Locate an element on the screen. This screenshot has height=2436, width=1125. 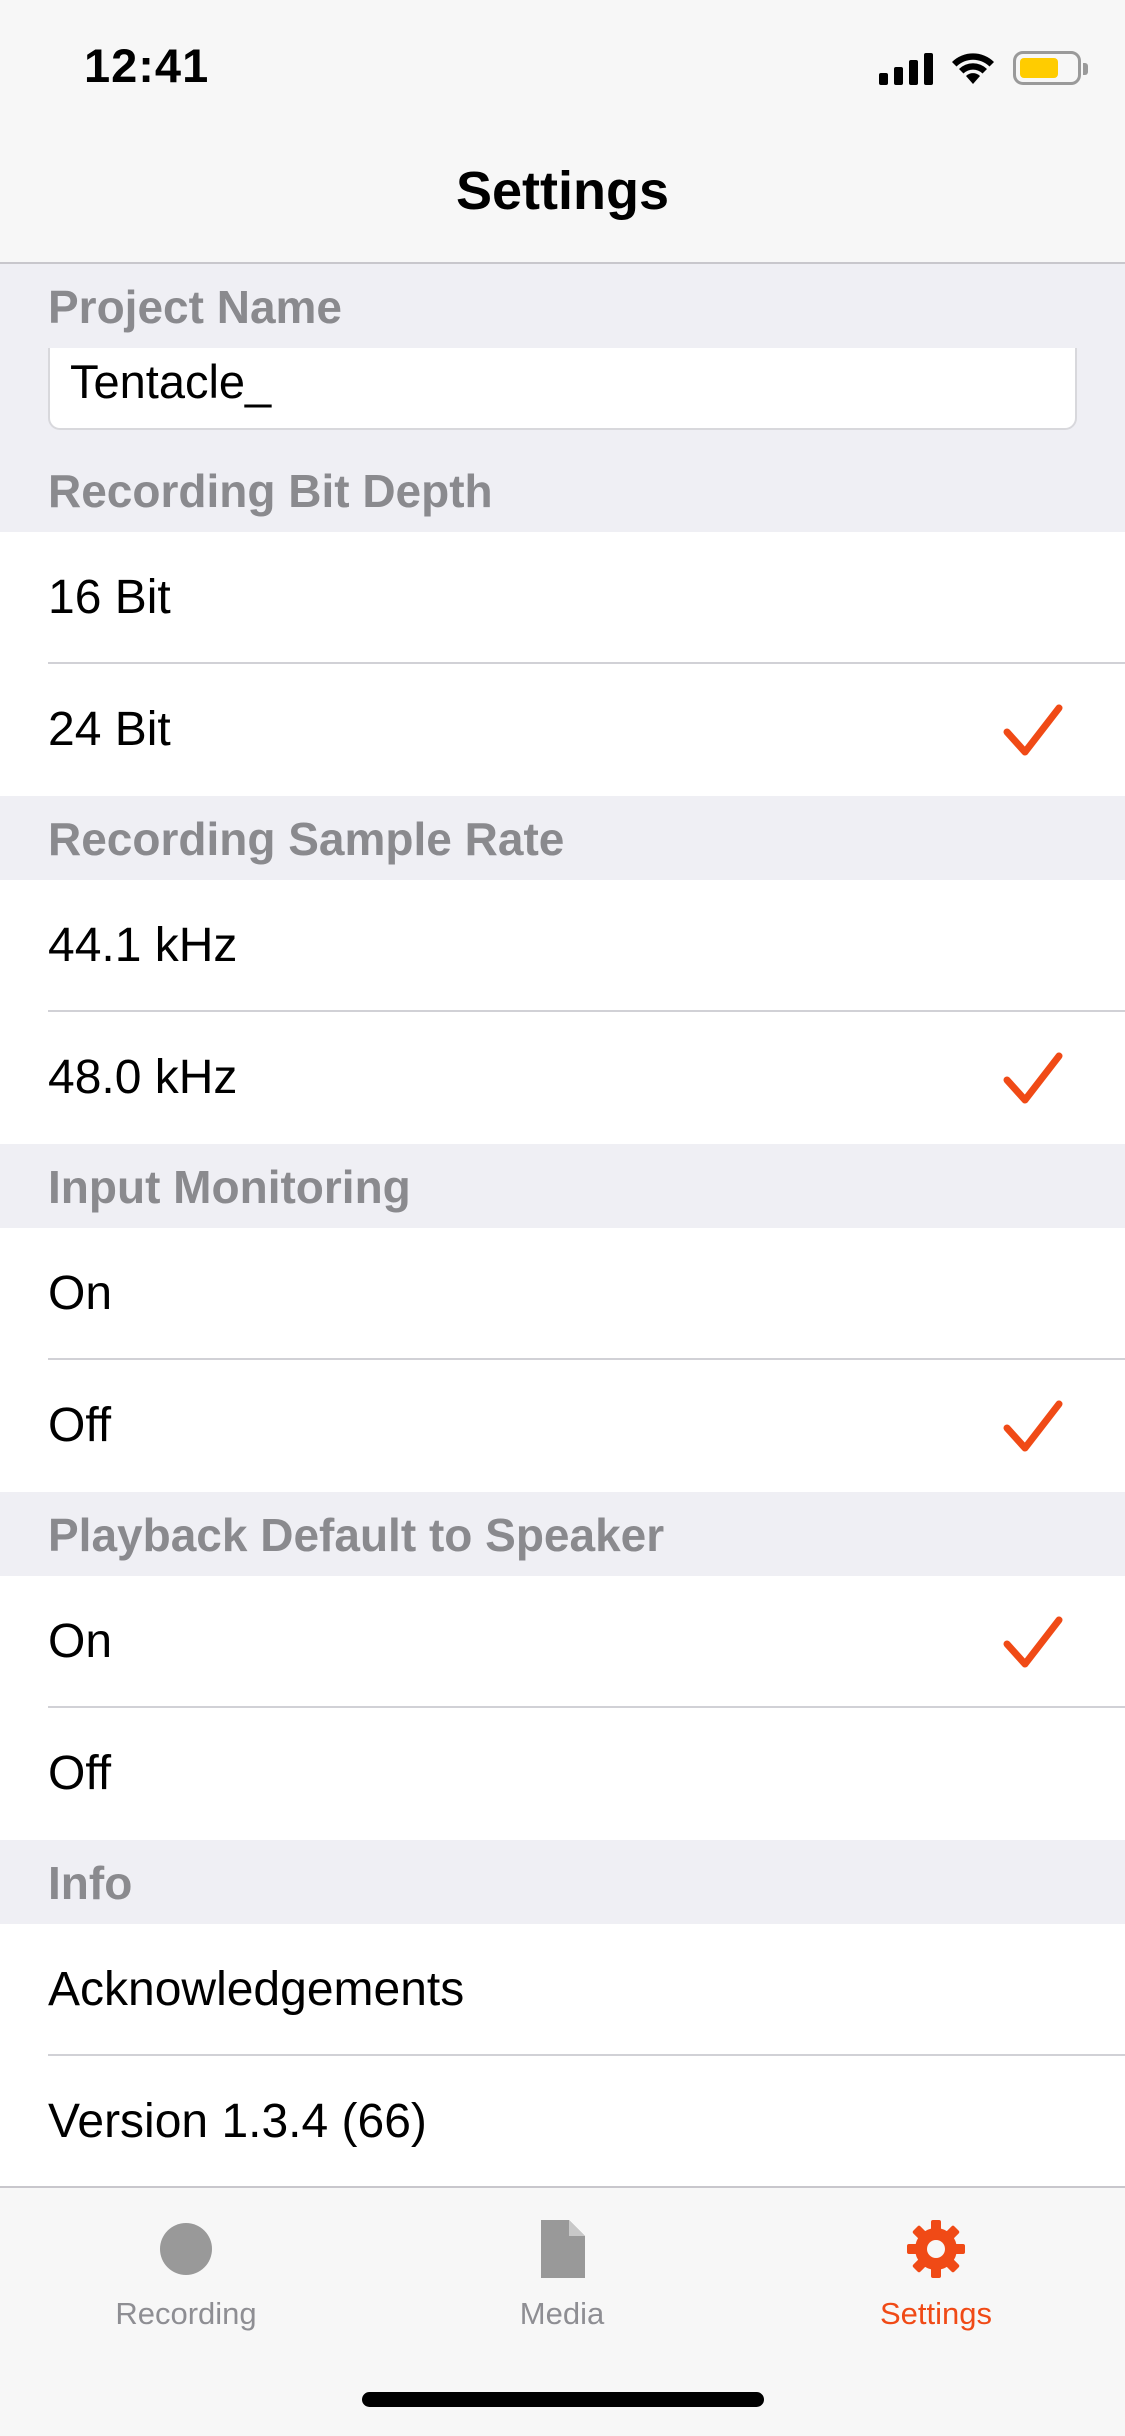
project-name-value: Tentacle_ is located at coordinates (171, 381).